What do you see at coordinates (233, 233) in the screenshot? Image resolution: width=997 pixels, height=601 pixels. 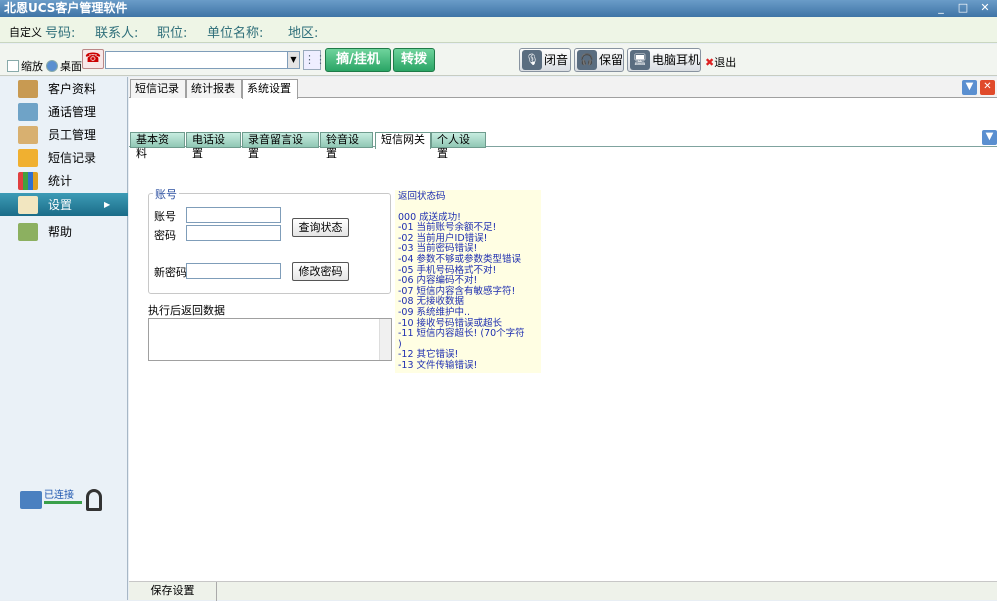 I see `password-input` at bounding box center [233, 233].